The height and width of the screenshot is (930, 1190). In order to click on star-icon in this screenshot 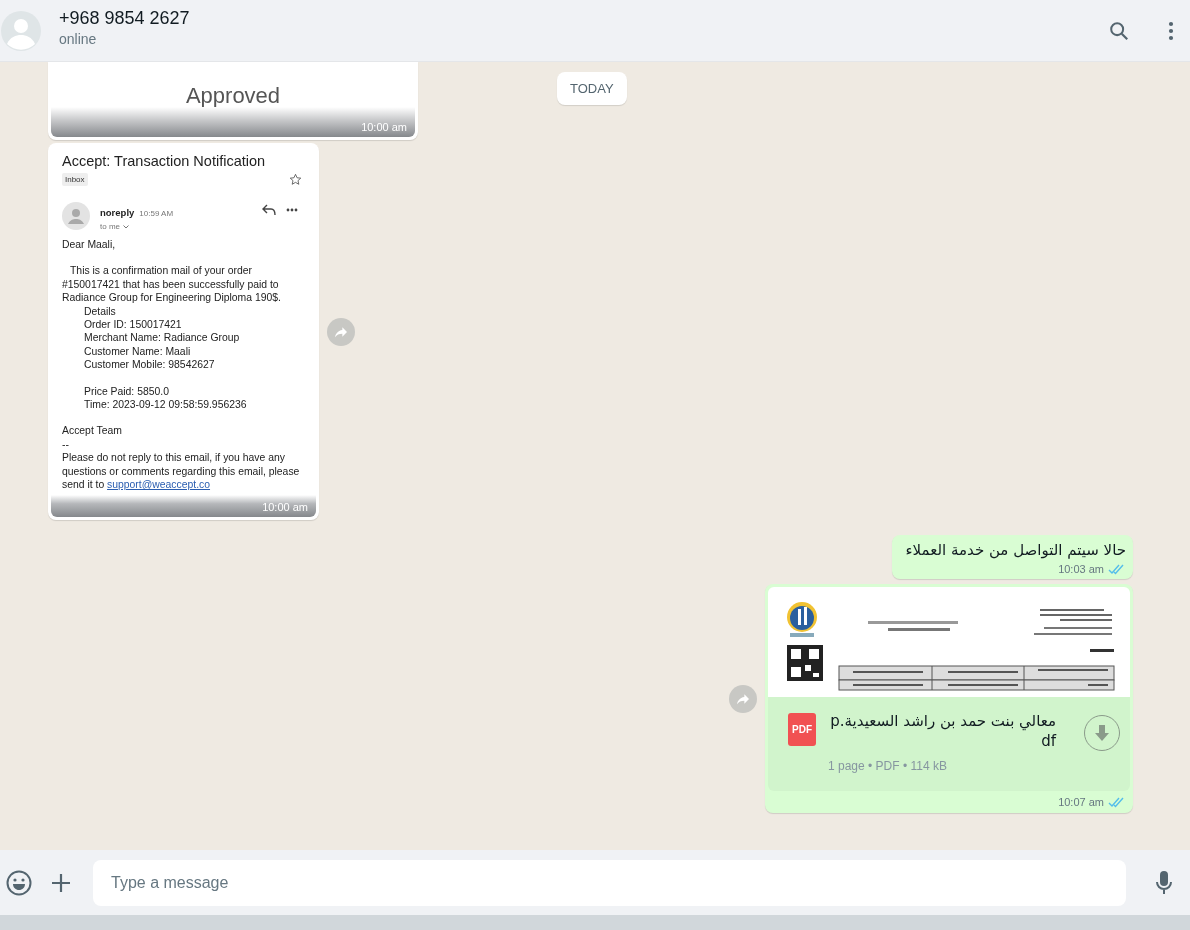, I will do `click(295, 179)`.